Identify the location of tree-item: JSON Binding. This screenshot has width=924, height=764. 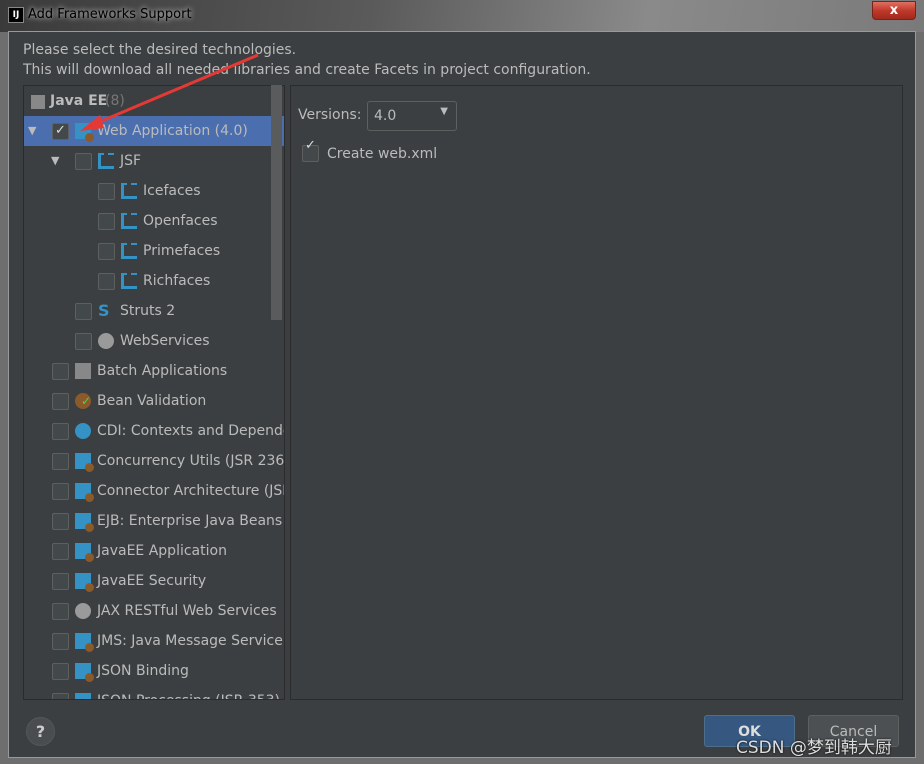
(154, 671).